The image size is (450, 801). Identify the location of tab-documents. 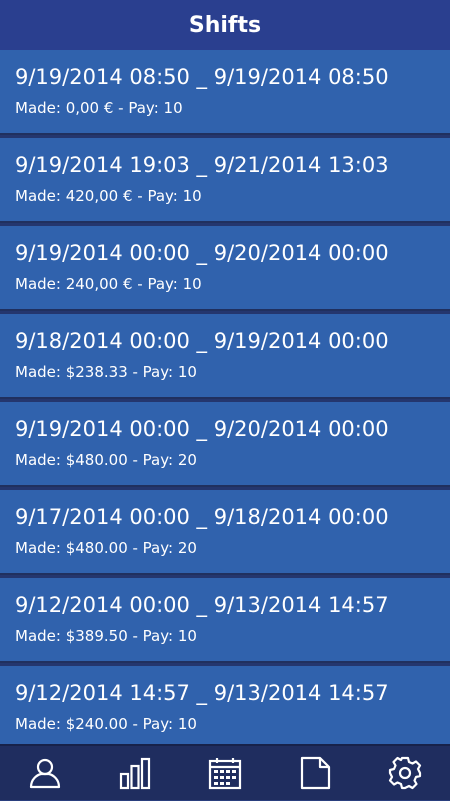
(315, 773).